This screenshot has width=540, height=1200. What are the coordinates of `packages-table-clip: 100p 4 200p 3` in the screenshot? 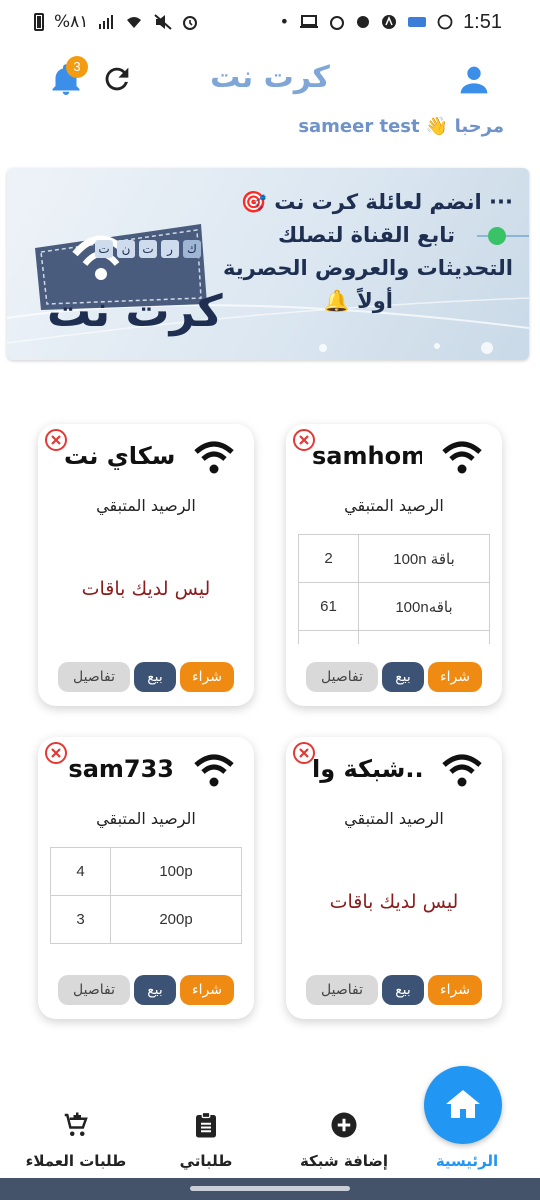 It's located at (146, 847).